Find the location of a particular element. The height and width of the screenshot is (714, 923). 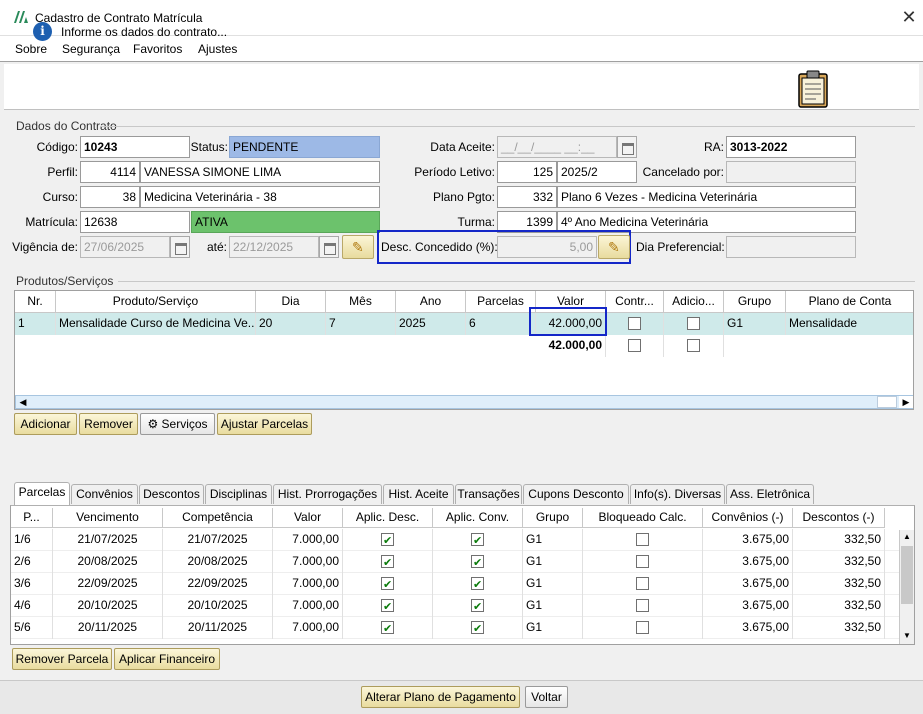

perfil-id-field: 4114 is located at coordinates (110, 172).